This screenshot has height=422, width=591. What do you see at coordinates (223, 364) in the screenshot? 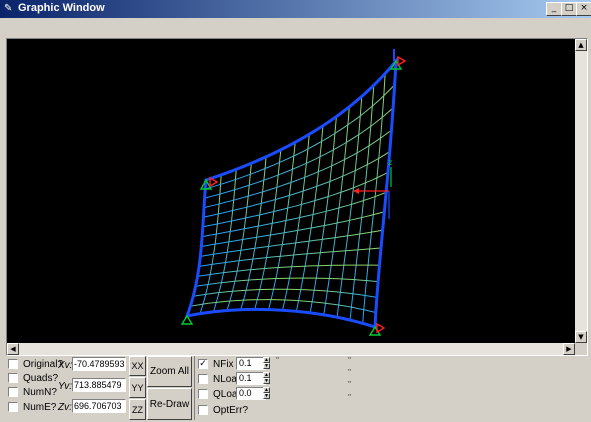
I see `nfix-label: NFix` at bounding box center [223, 364].